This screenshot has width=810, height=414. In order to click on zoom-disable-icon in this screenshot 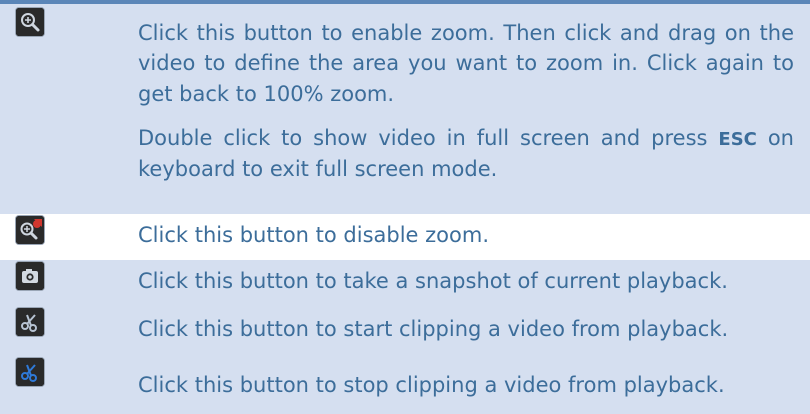, I will do `click(30, 230)`.